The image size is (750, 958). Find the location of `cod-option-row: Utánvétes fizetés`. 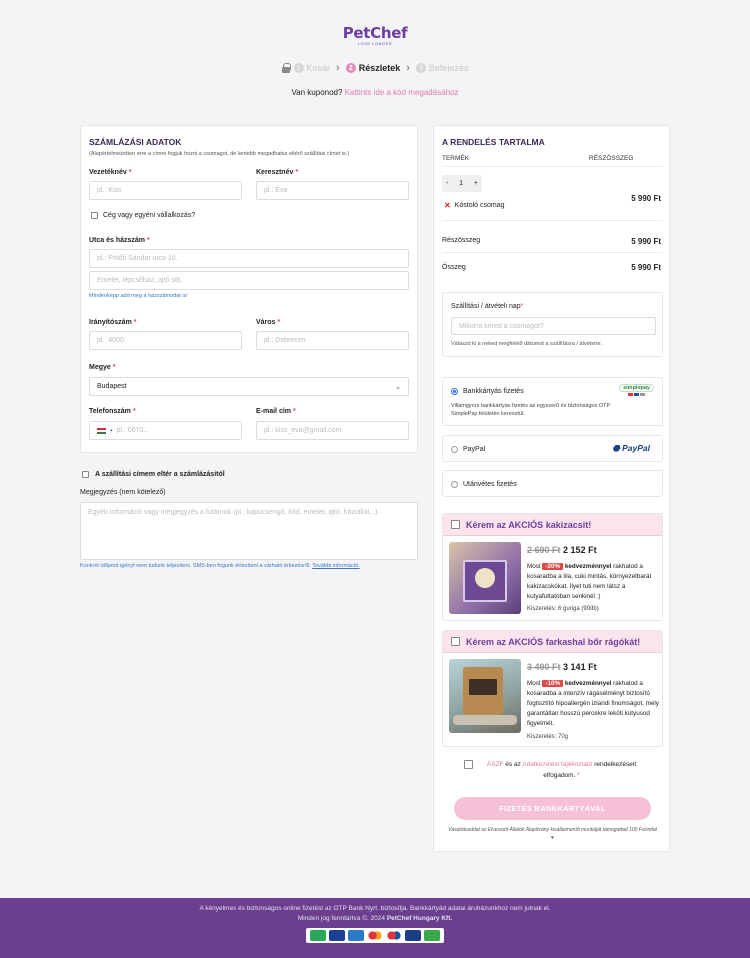

cod-option-row: Utánvétes fizetés is located at coordinates (484, 484).